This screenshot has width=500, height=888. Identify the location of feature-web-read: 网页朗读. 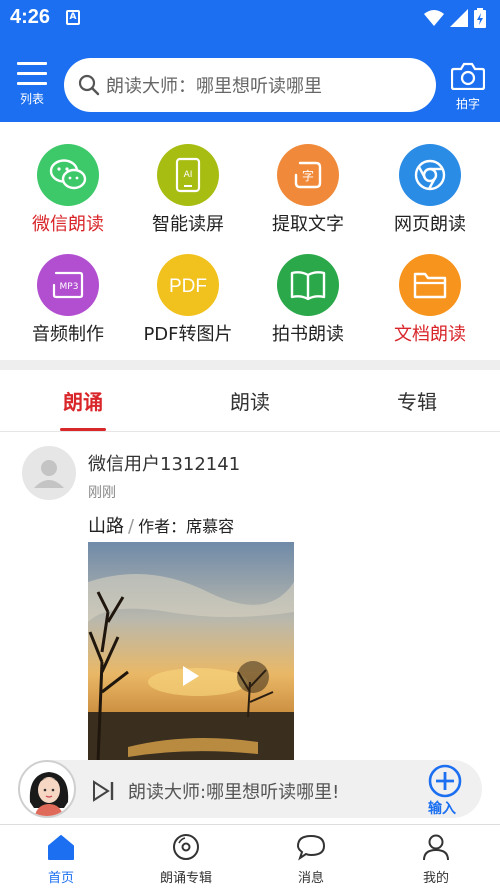
(430, 186).